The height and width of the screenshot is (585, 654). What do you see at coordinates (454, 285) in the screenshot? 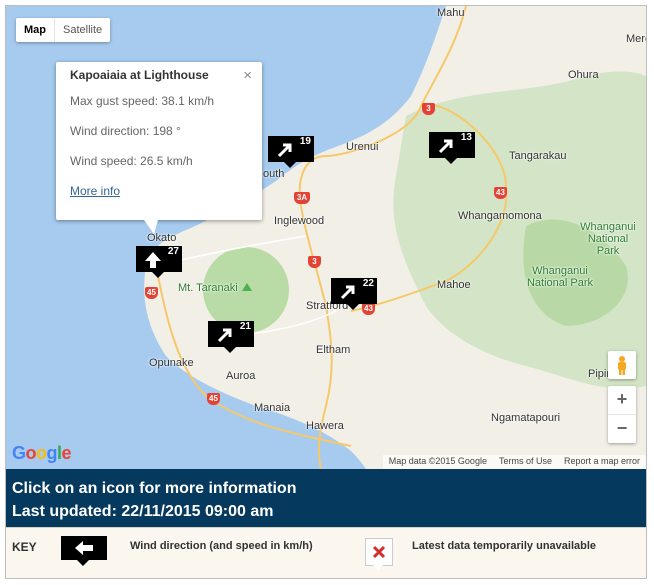
I see `place-label: Mahoe` at bounding box center [454, 285].